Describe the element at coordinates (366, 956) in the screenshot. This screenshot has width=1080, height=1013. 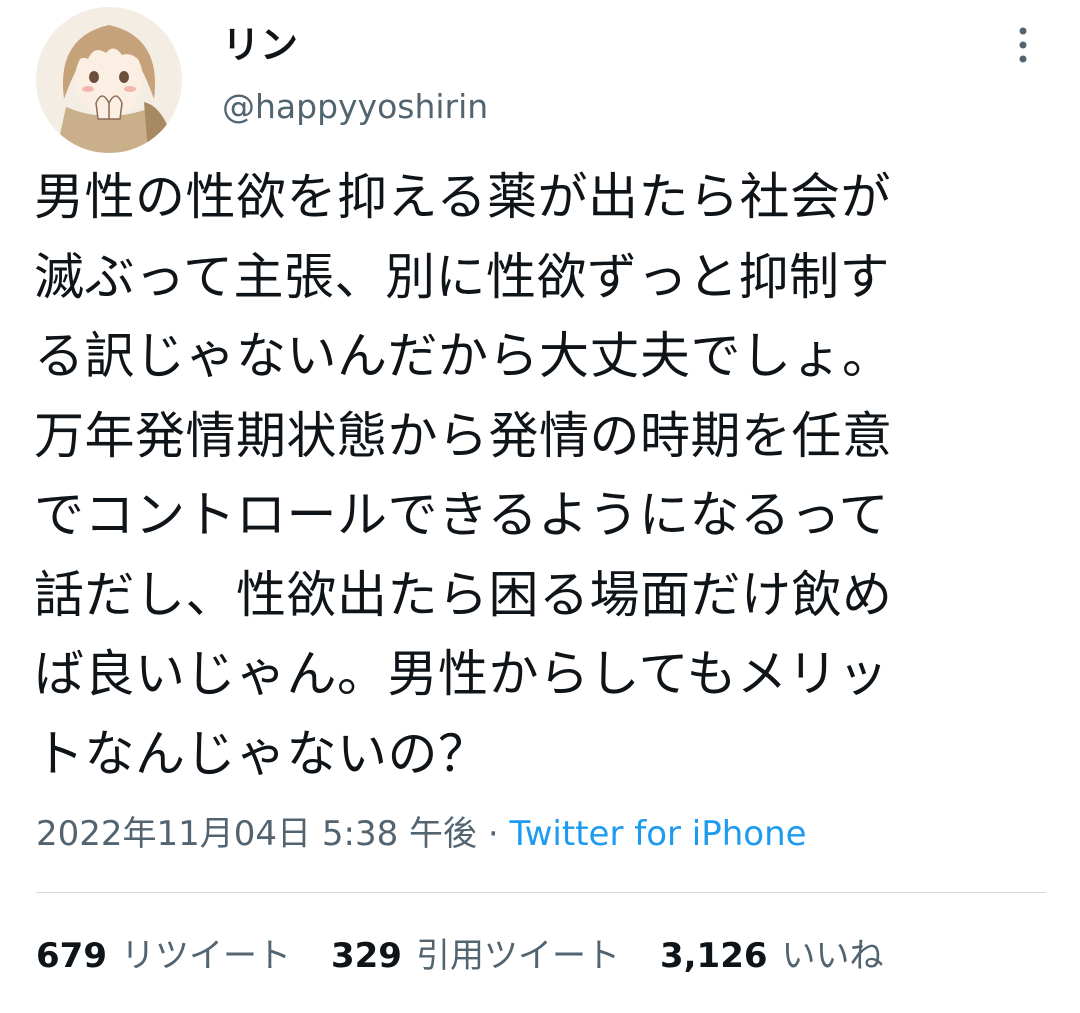
I see `quotes-count: 329` at that location.